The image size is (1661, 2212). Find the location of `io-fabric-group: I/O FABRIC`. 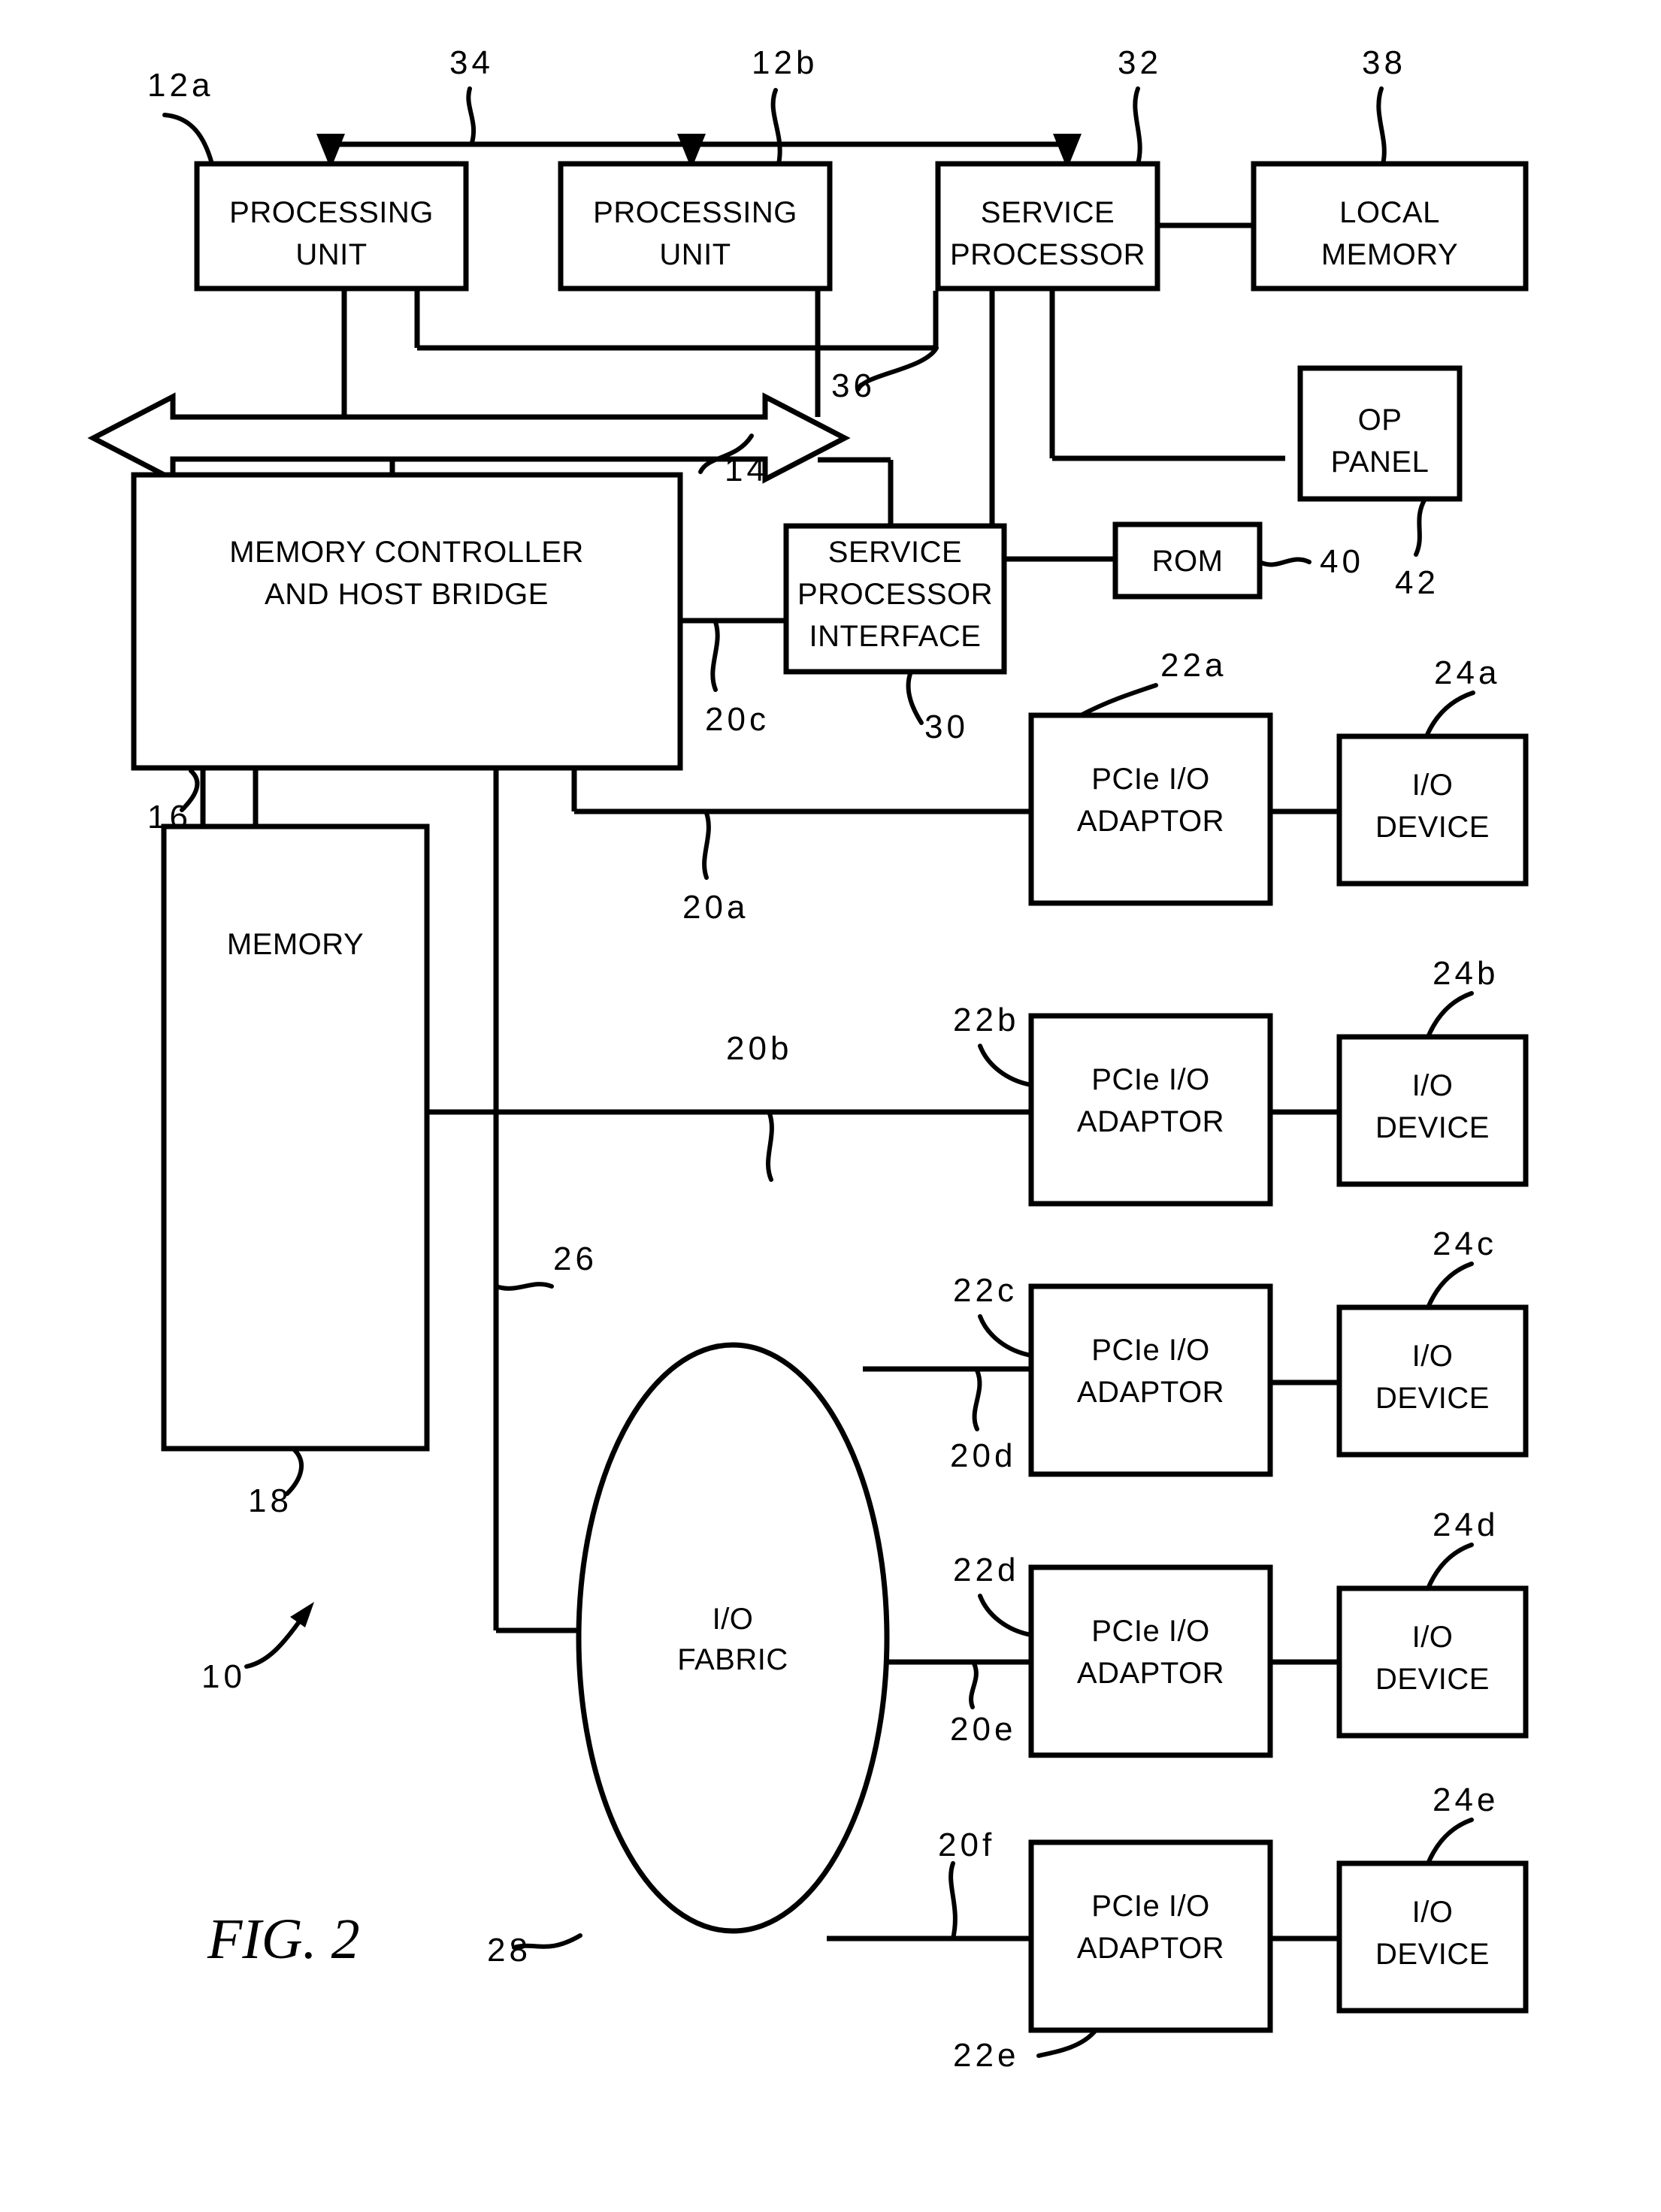

io-fabric-group: I/O FABRIC is located at coordinates (733, 1638).